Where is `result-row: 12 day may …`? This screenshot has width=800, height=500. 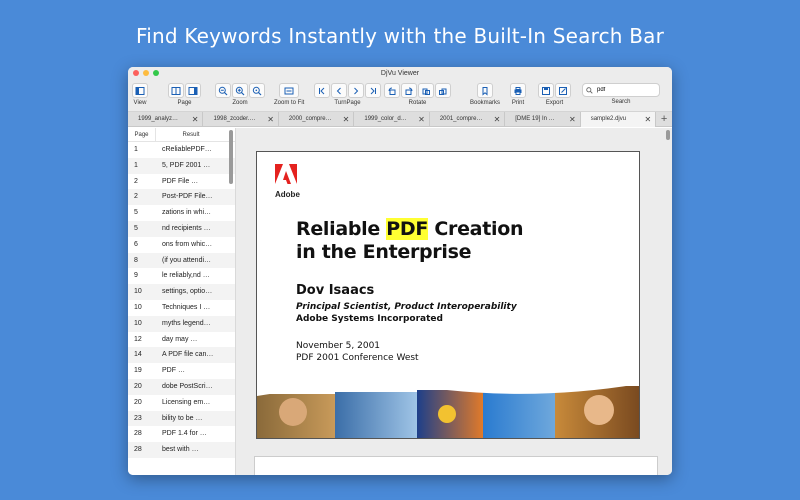
result-row: 12 day may … is located at coordinates (181, 340).